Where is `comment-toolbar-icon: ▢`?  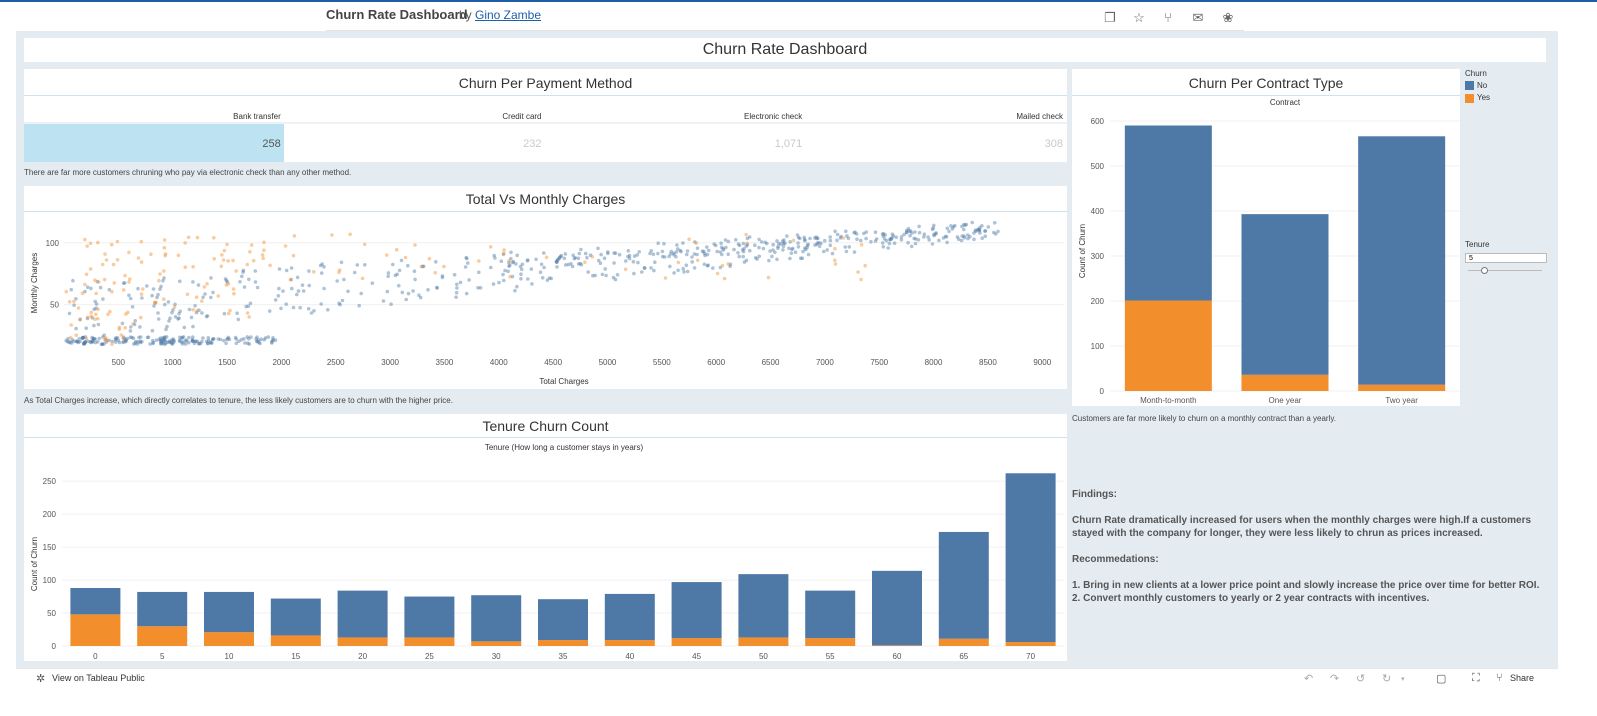
comment-toolbar-icon: ▢ is located at coordinates (1441, 678).